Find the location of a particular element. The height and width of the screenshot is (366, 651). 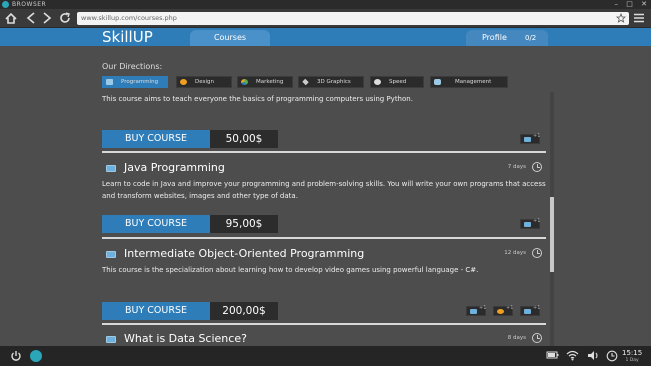

arrow-left-icon is located at coordinates (30, 18).